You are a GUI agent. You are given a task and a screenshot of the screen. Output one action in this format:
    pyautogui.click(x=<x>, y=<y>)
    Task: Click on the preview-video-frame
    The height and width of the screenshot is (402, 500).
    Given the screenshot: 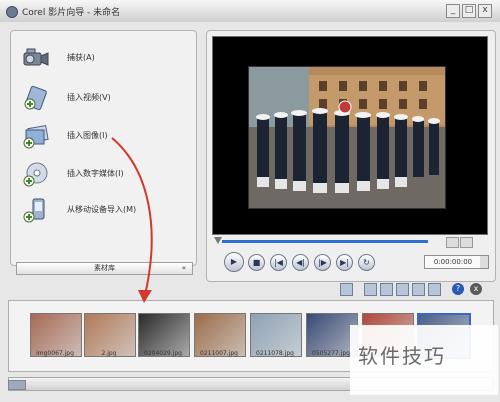 What is the action you would take?
    pyautogui.click(x=347, y=137)
    